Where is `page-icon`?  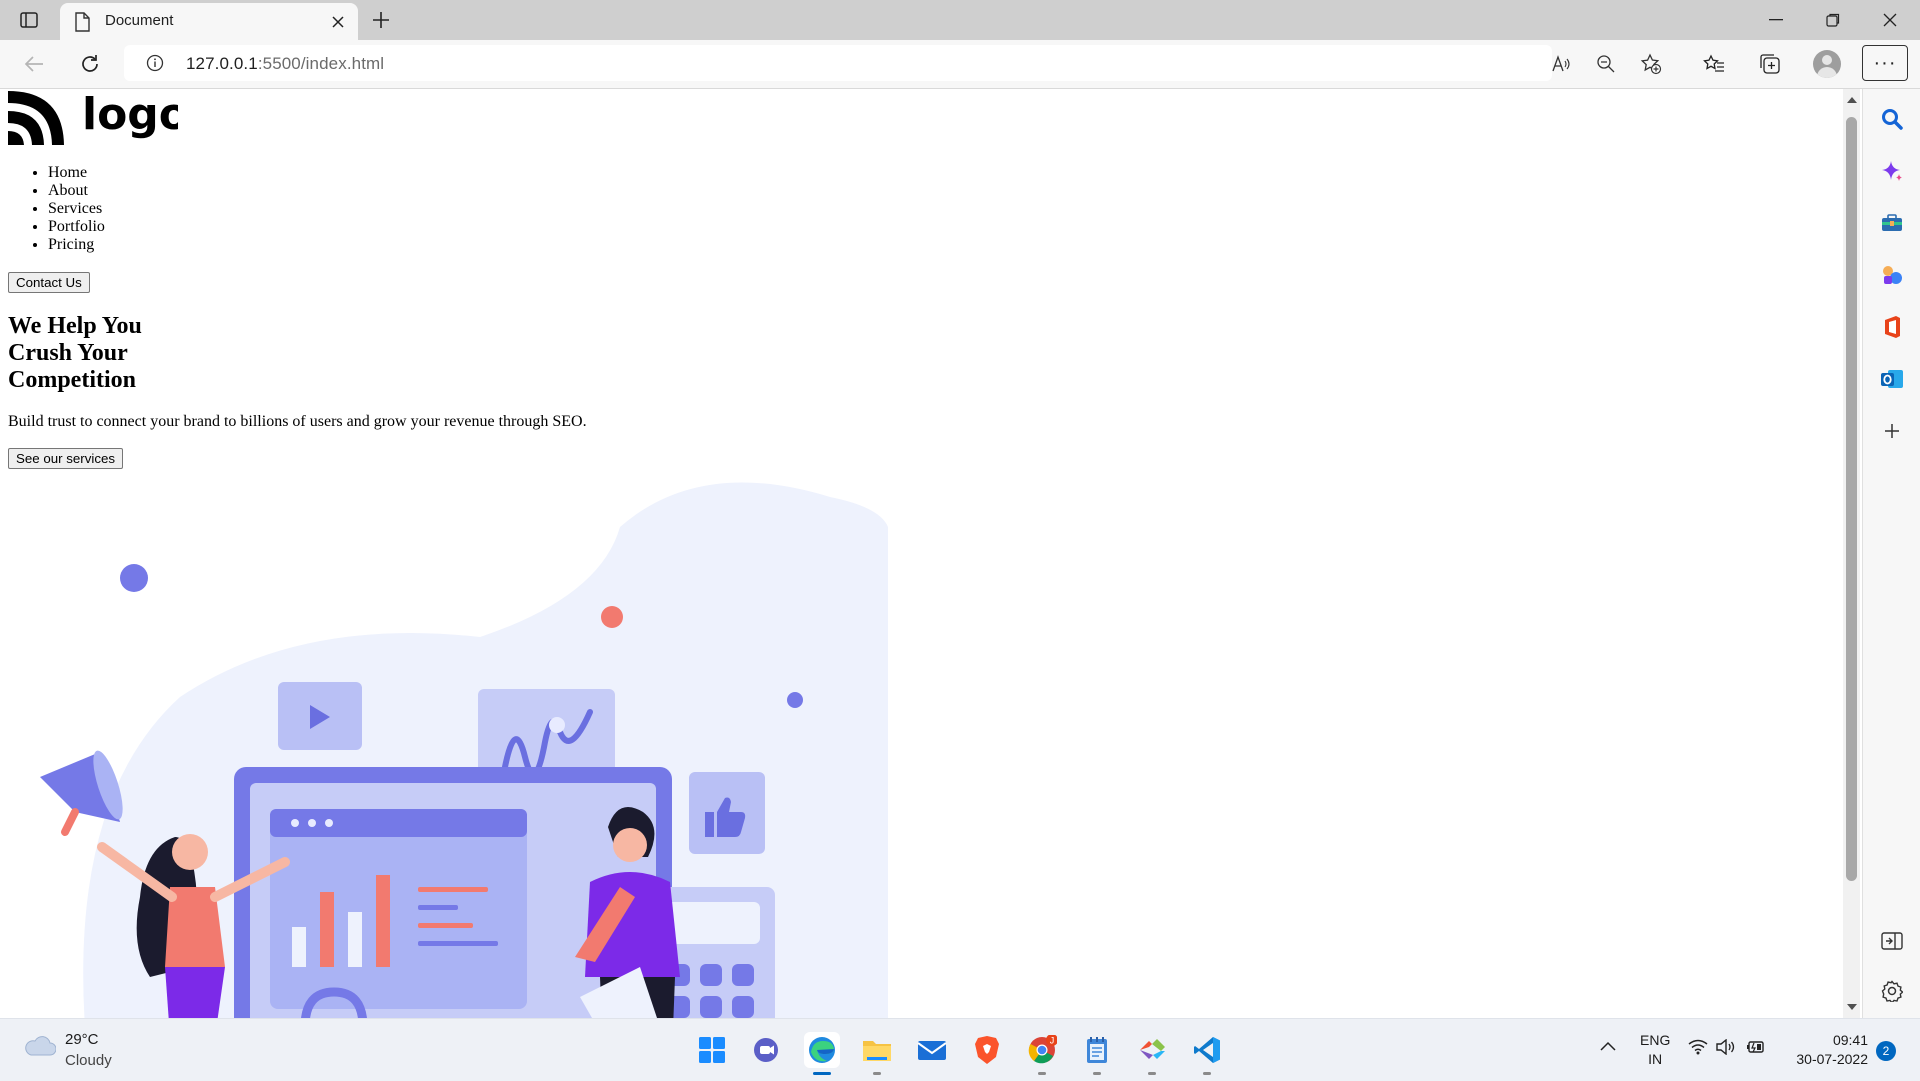
page-icon is located at coordinates (82, 24).